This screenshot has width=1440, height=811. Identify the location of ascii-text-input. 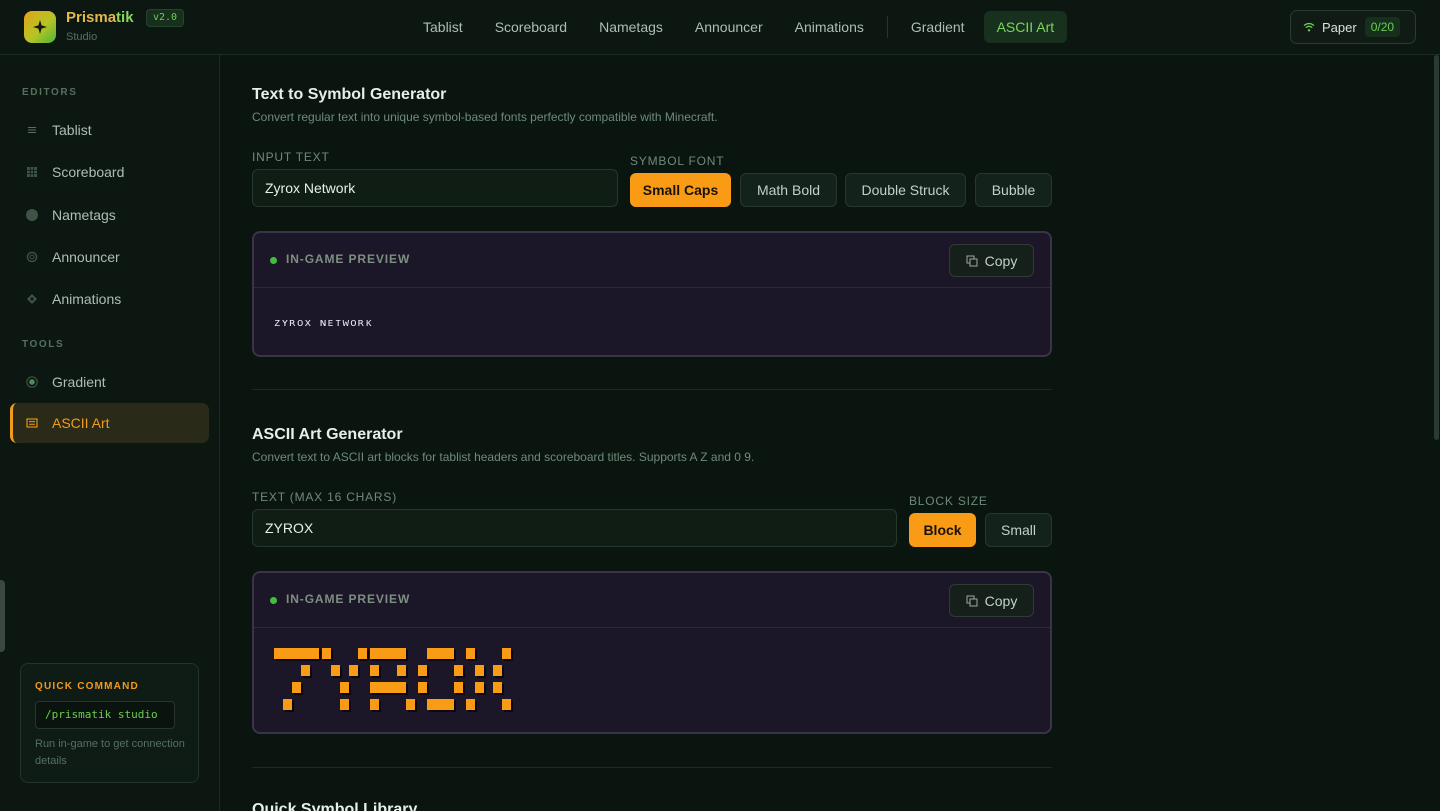
(574, 528).